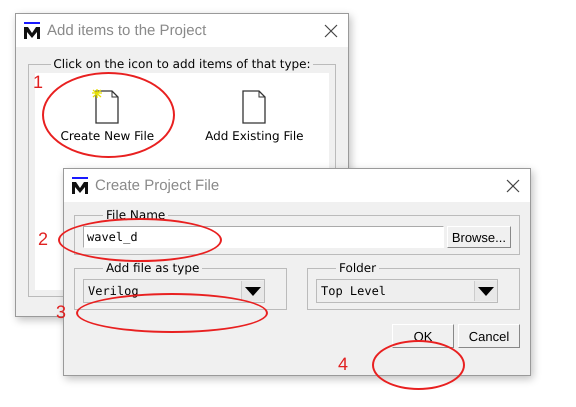  What do you see at coordinates (152, 268) in the screenshot?
I see `group-label: Add file as type` at bounding box center [152, 268].